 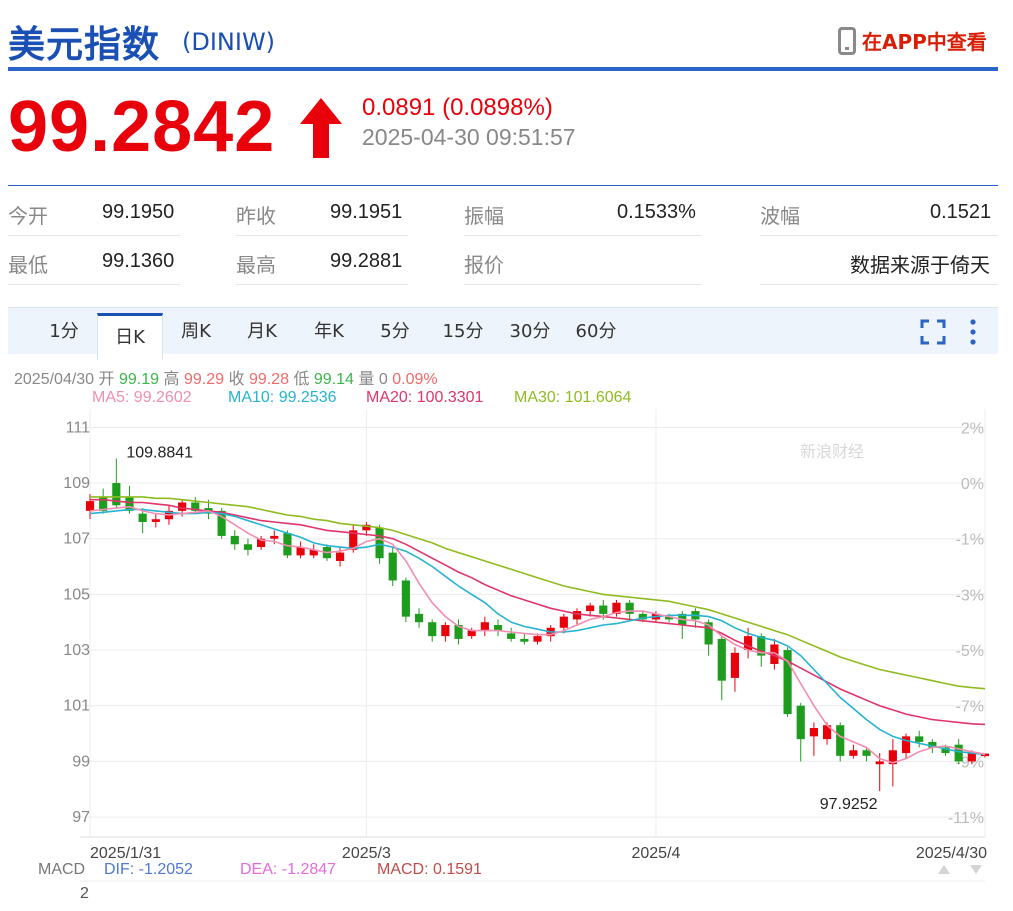 What do you see at coordinates (106, 379) in the screenshot?
I see `bar-open-label: 开` at bounding box center [106, 379].